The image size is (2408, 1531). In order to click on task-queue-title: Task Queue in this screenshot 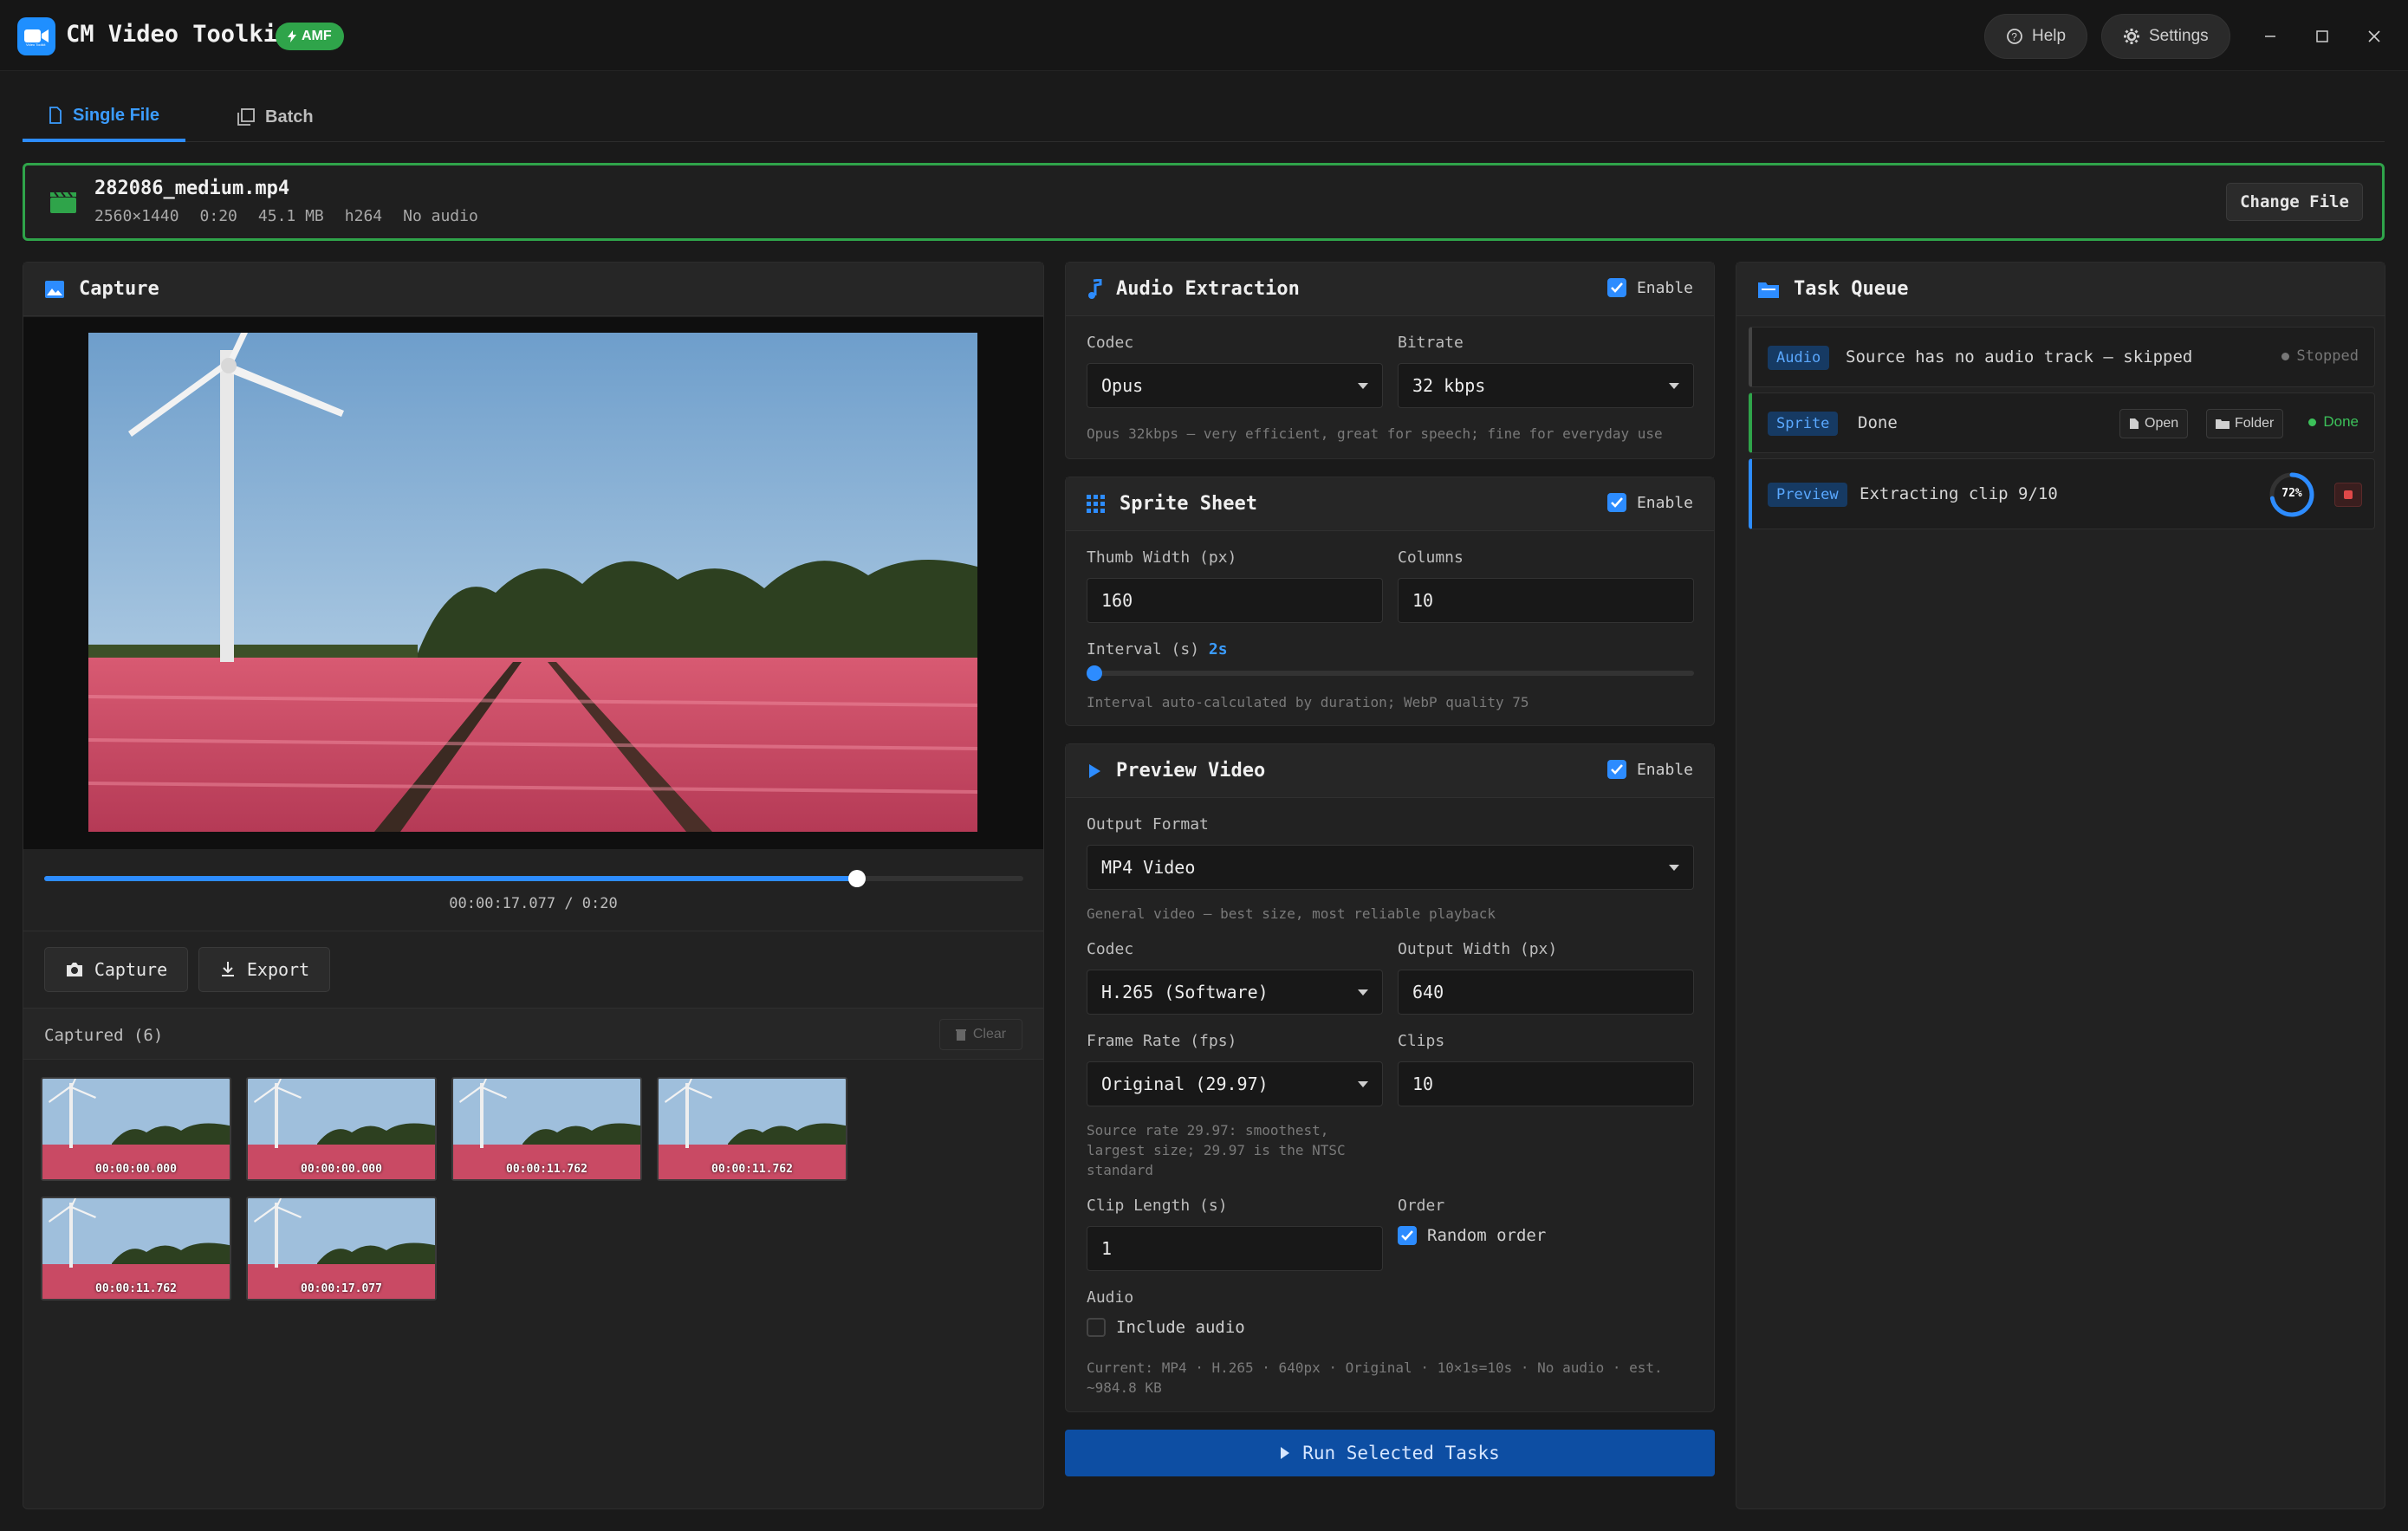, I will do `click(1852, 289)`.